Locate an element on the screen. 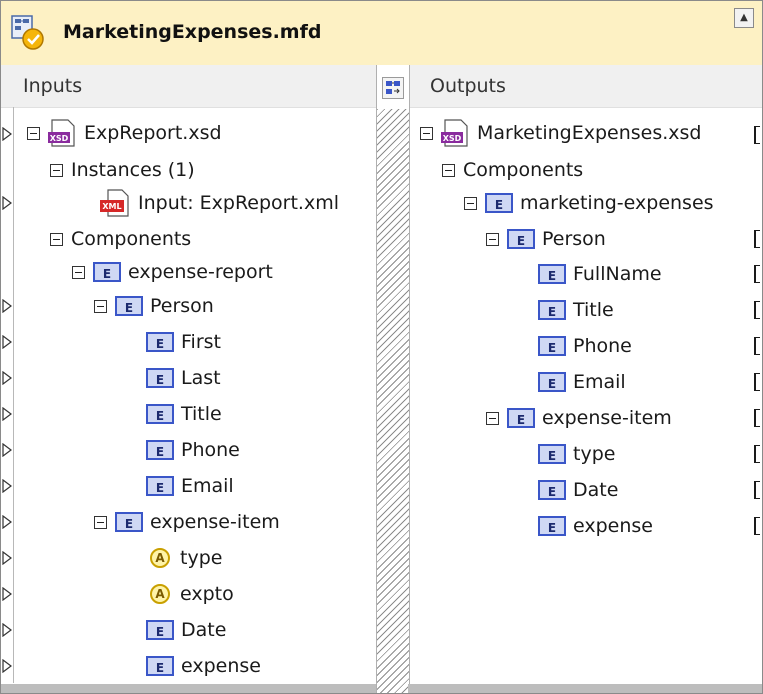 Image resolution: width=763 pixels, height=694 pixels. element-label: Last is located at coordinates (201, 378).